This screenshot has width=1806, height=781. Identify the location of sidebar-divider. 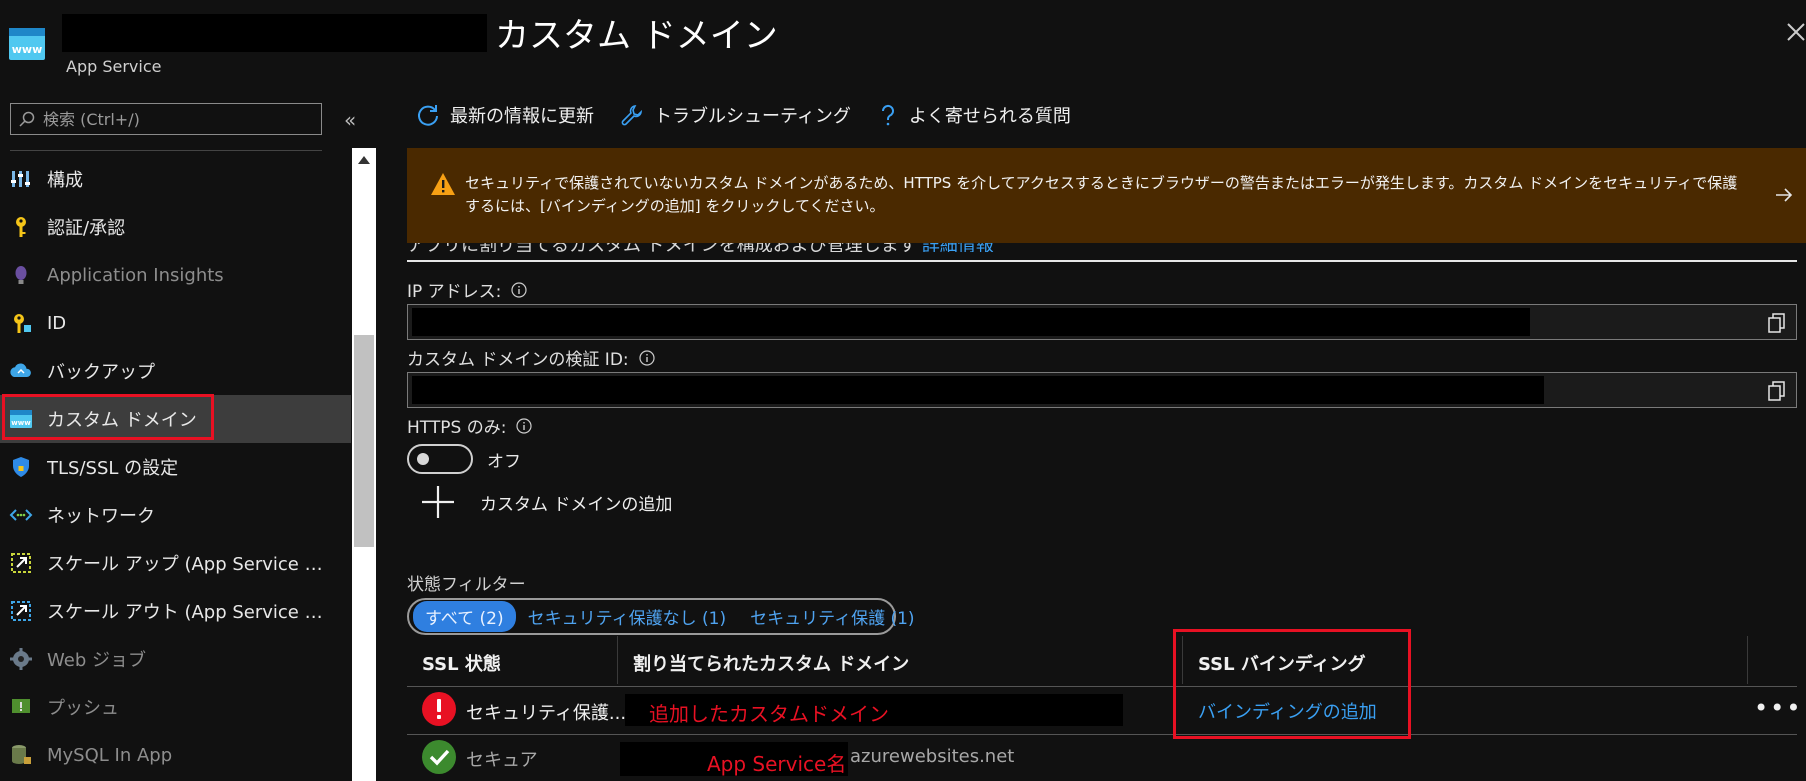
(166, 150).